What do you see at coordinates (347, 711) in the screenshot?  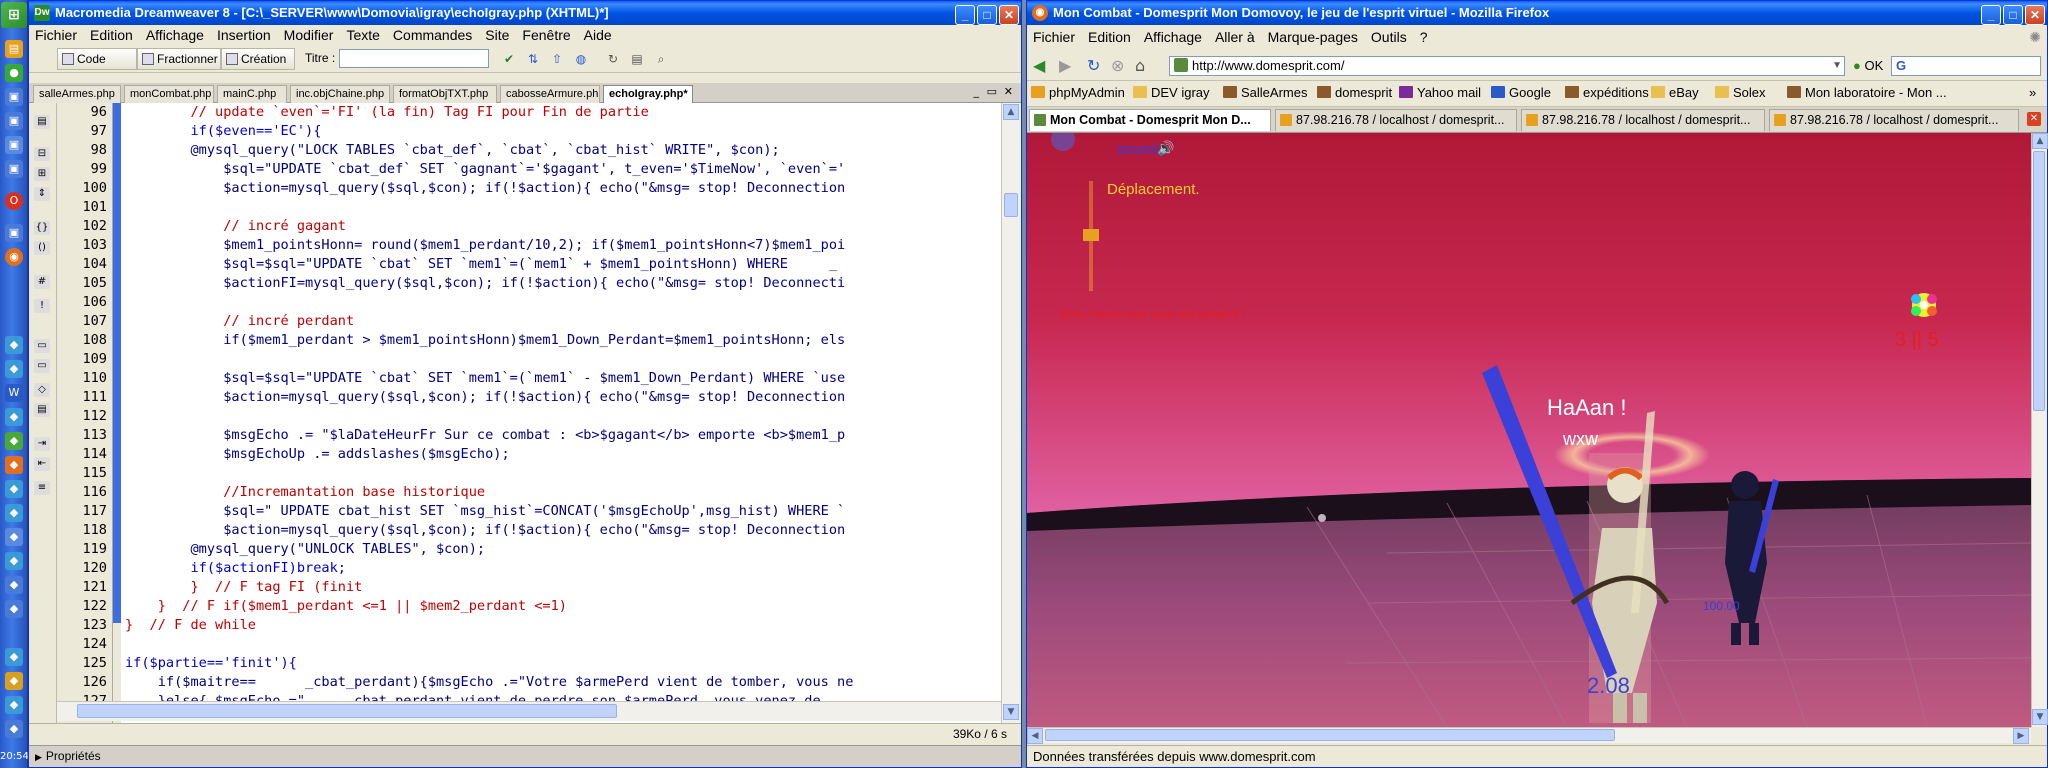 I see `horizontal-scroll-thumb` at bounding box center [347, 711].